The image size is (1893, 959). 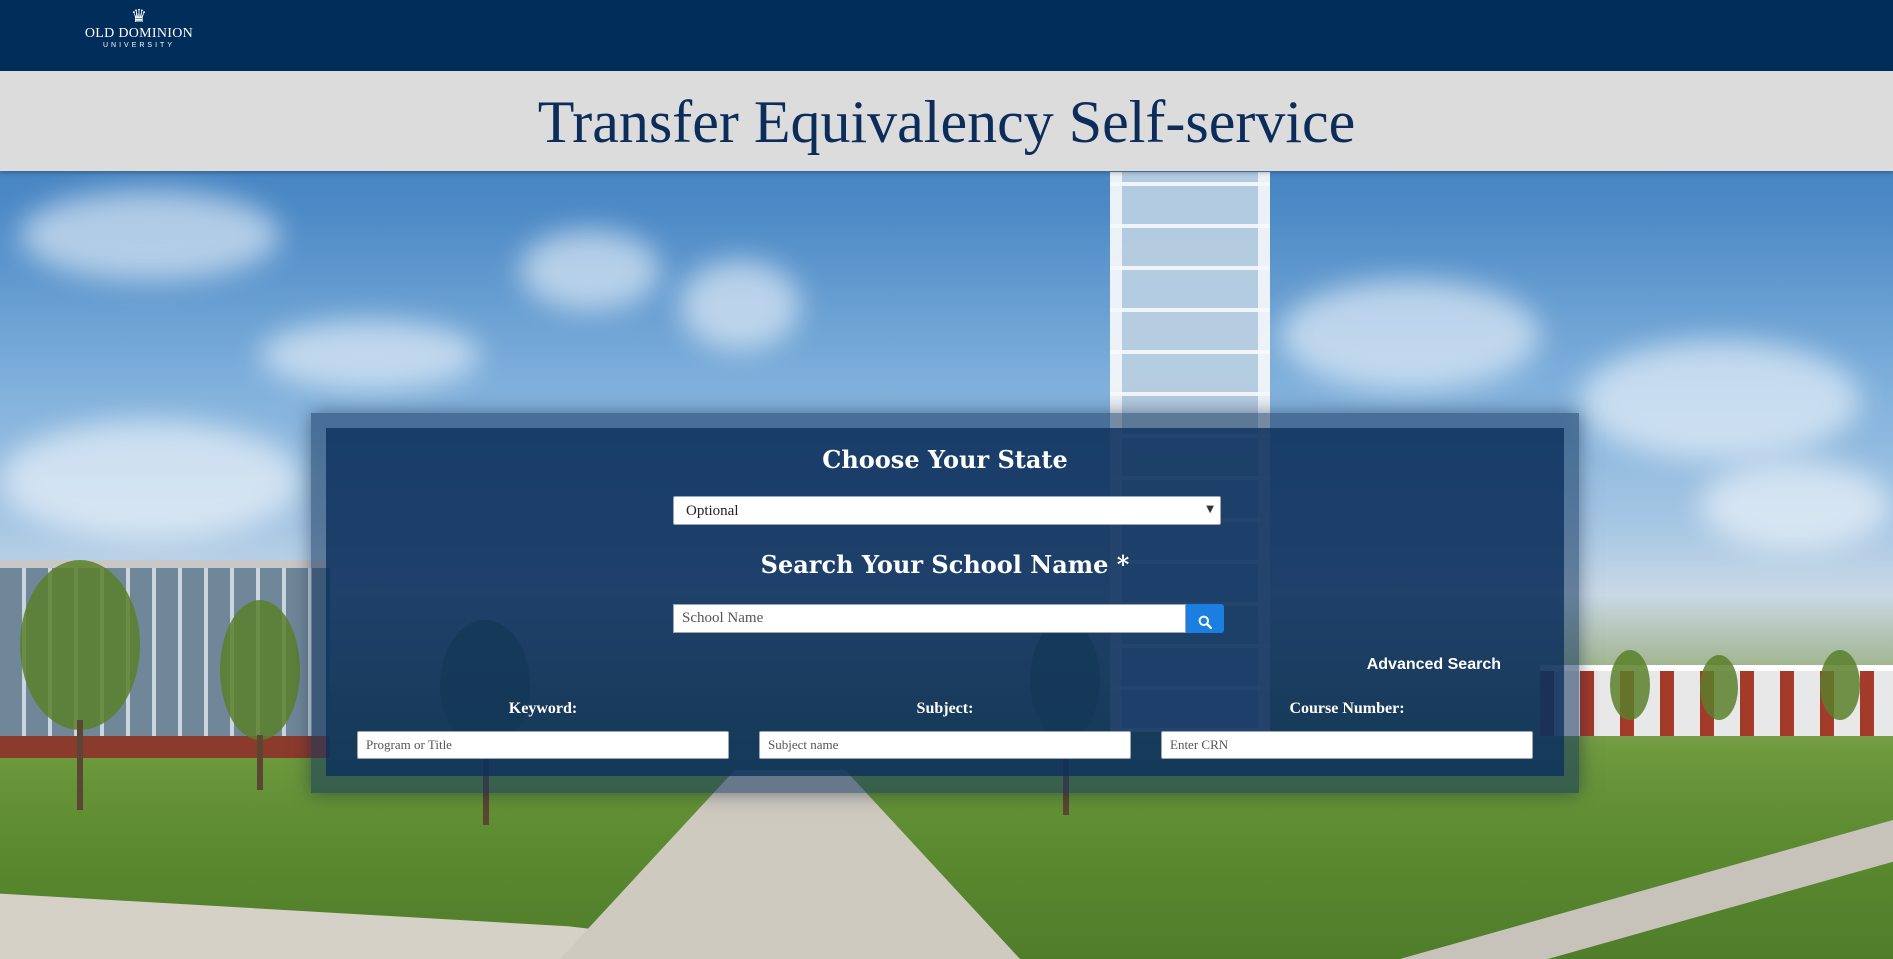 What do you see at coordinates (946, 35) in the screenshot?
I see `top-header: ♛ OLD DOMINION UNIVERSITY` at bounding box center [946, 35].